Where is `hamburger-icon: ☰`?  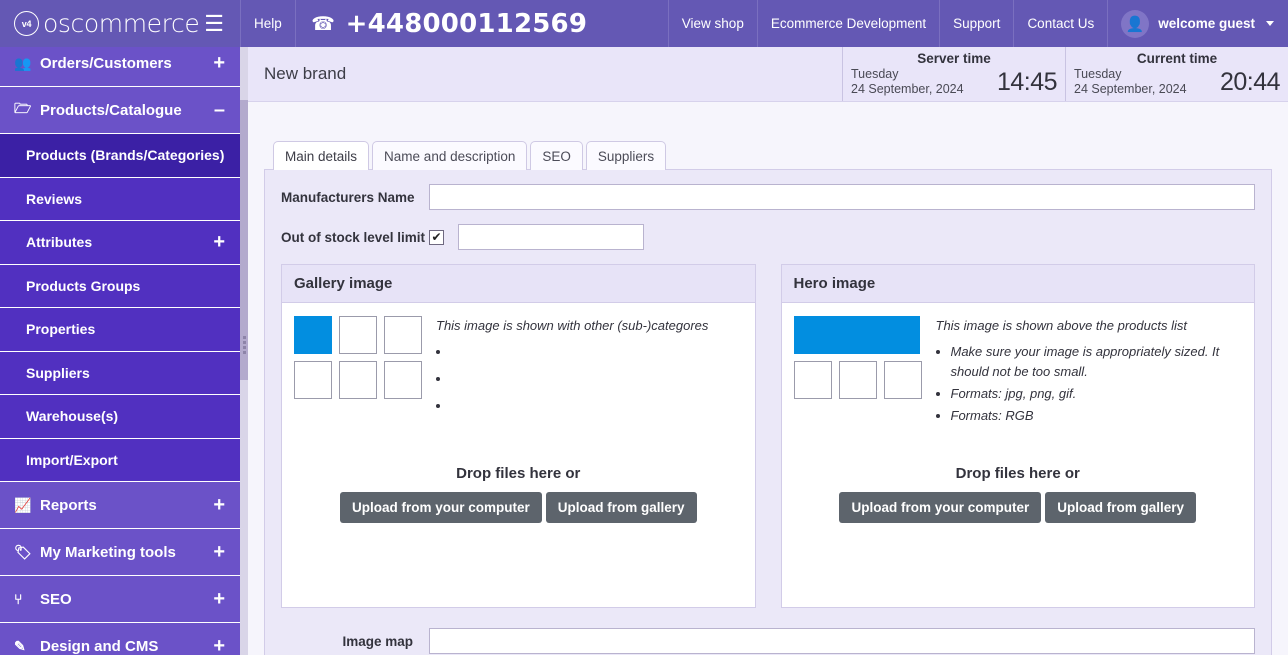 hamburger-icon: ☰ is located at coordinates (214, 23).